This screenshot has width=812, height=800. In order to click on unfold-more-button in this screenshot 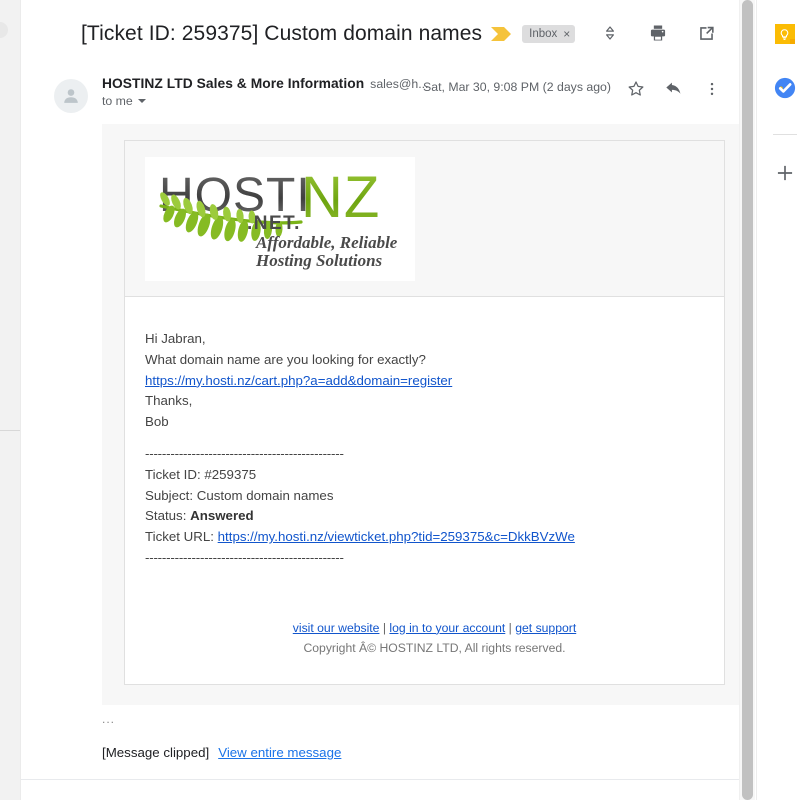, I will do `click(610, 33)`.